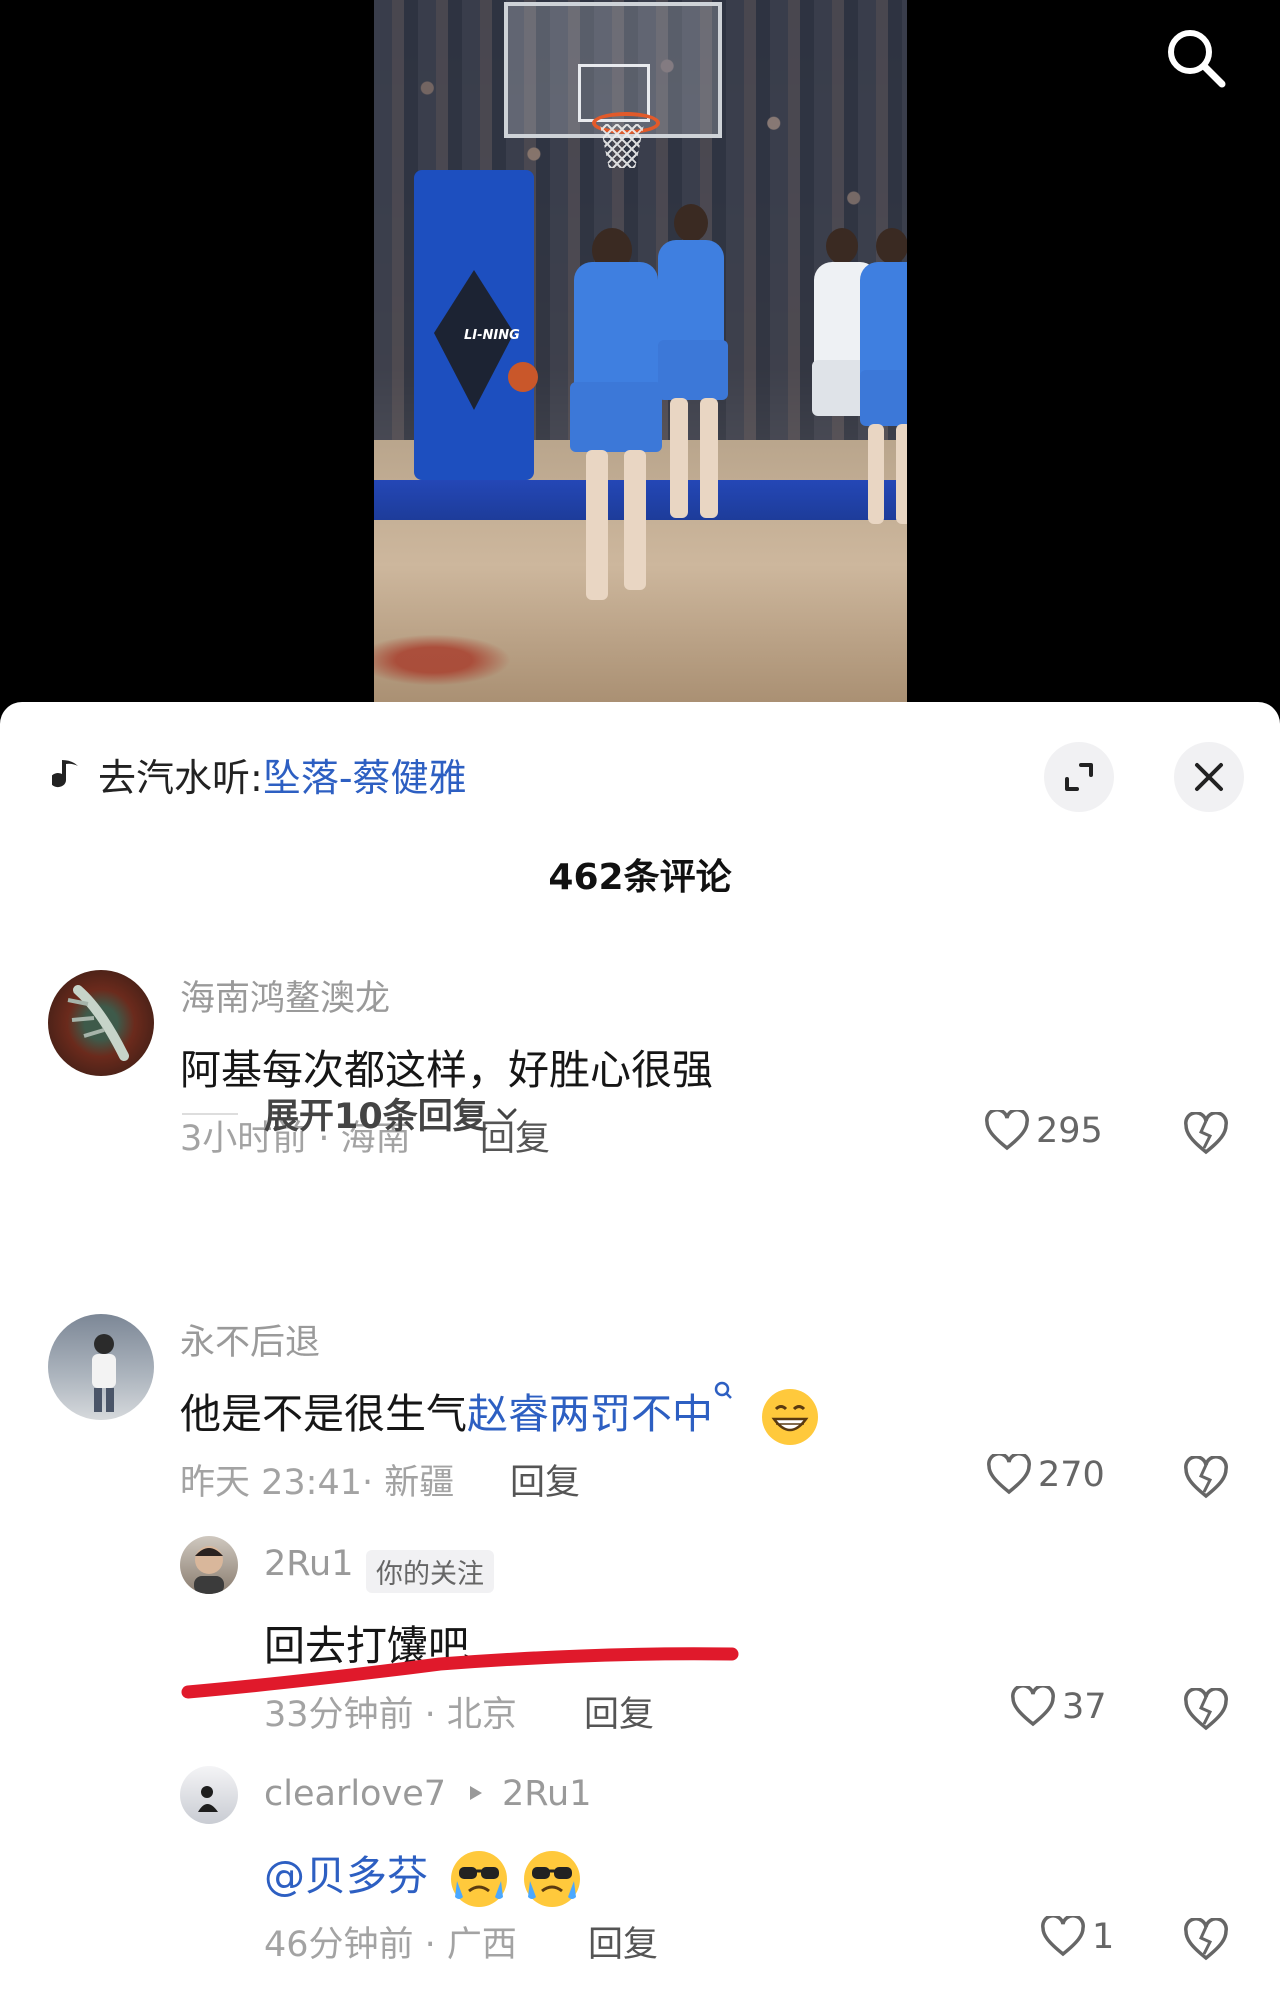 This screenshot has width=1280, height=1990. What do you see at coordinates (180, 777) in the screenshot?
I see `music-prefix: 去汽水听:` at bounding box center [180, 777].